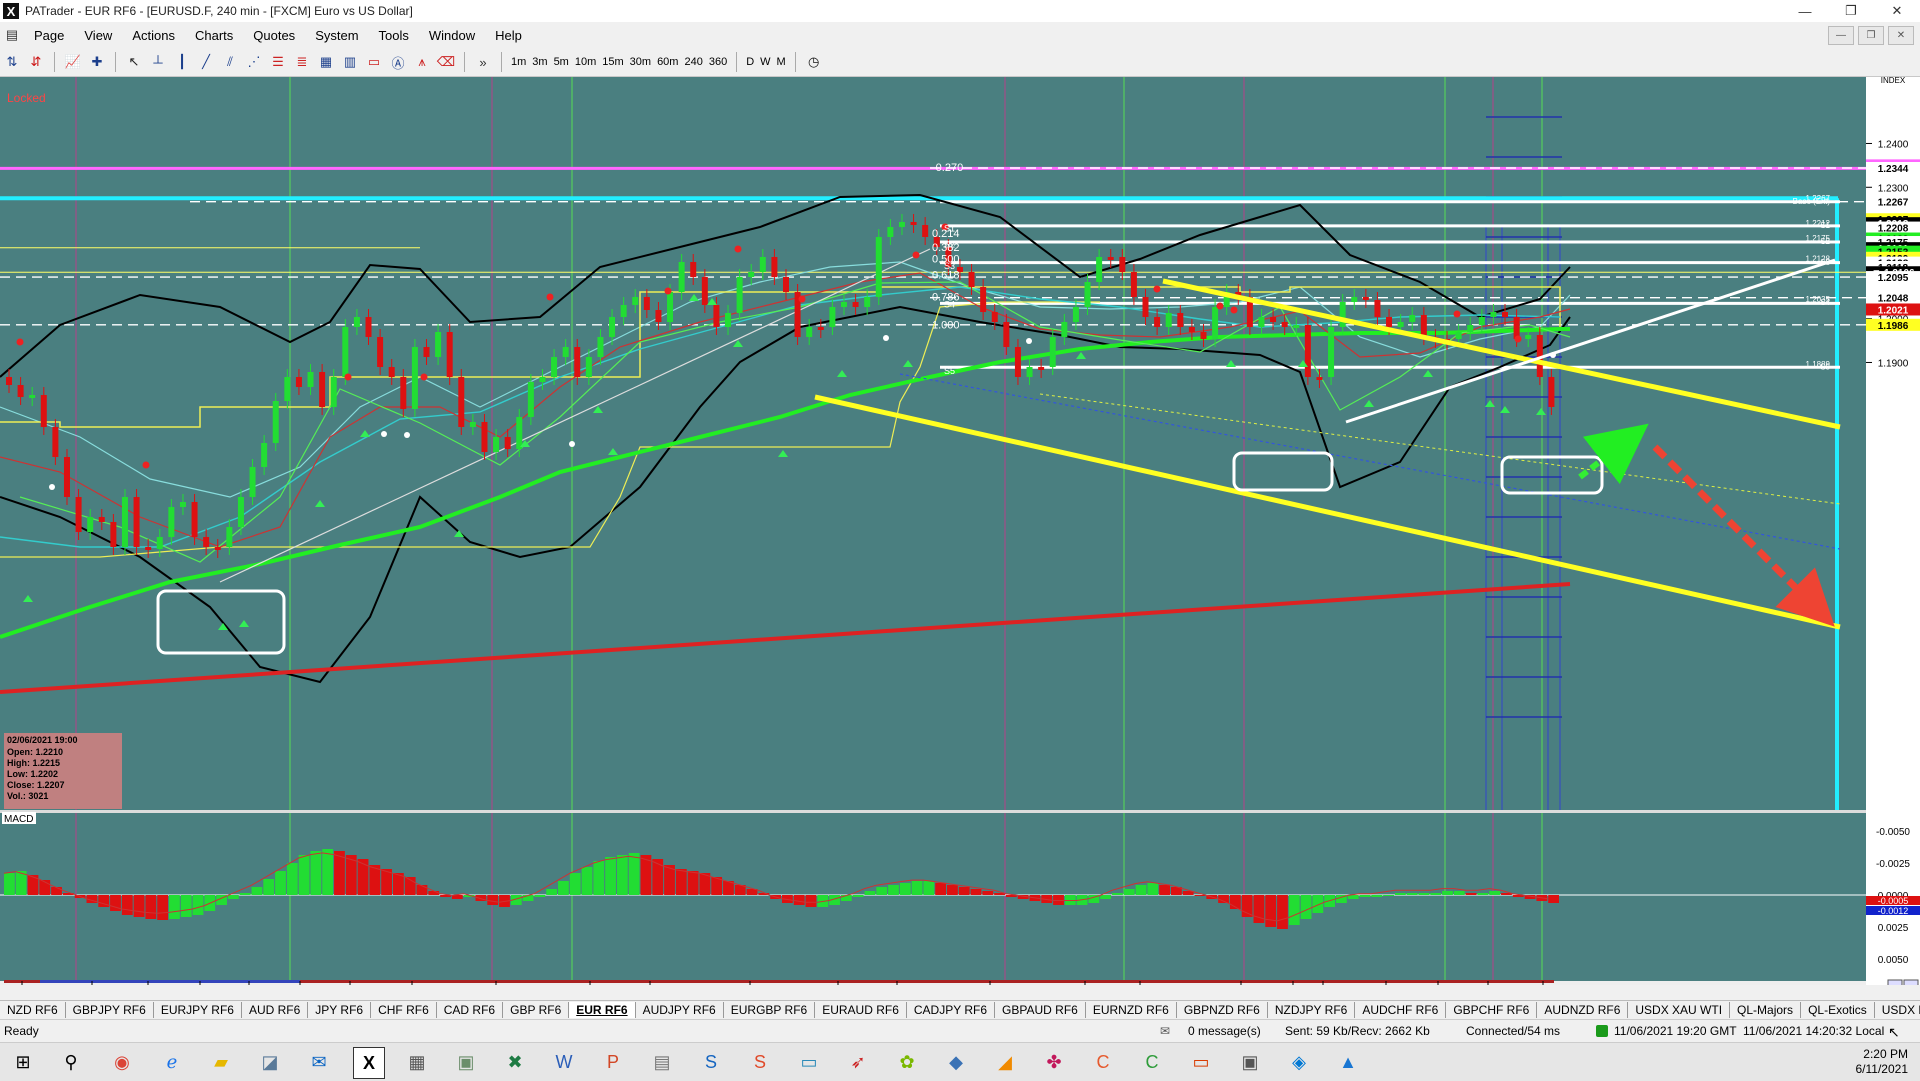  I want to click on symbol-tab: EURNZD RF6, so click(1131, 1010).